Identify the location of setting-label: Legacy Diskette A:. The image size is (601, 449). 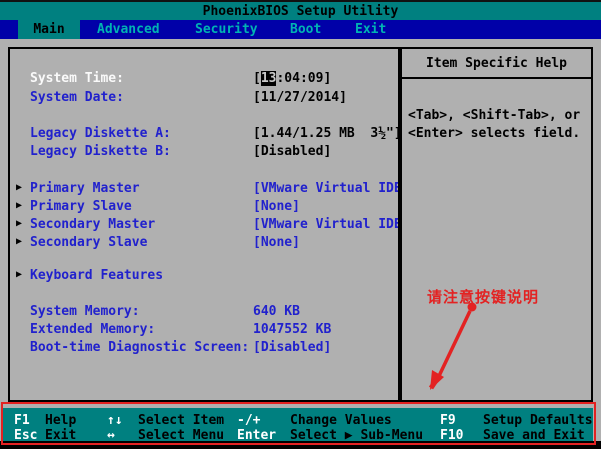
(100, 133).